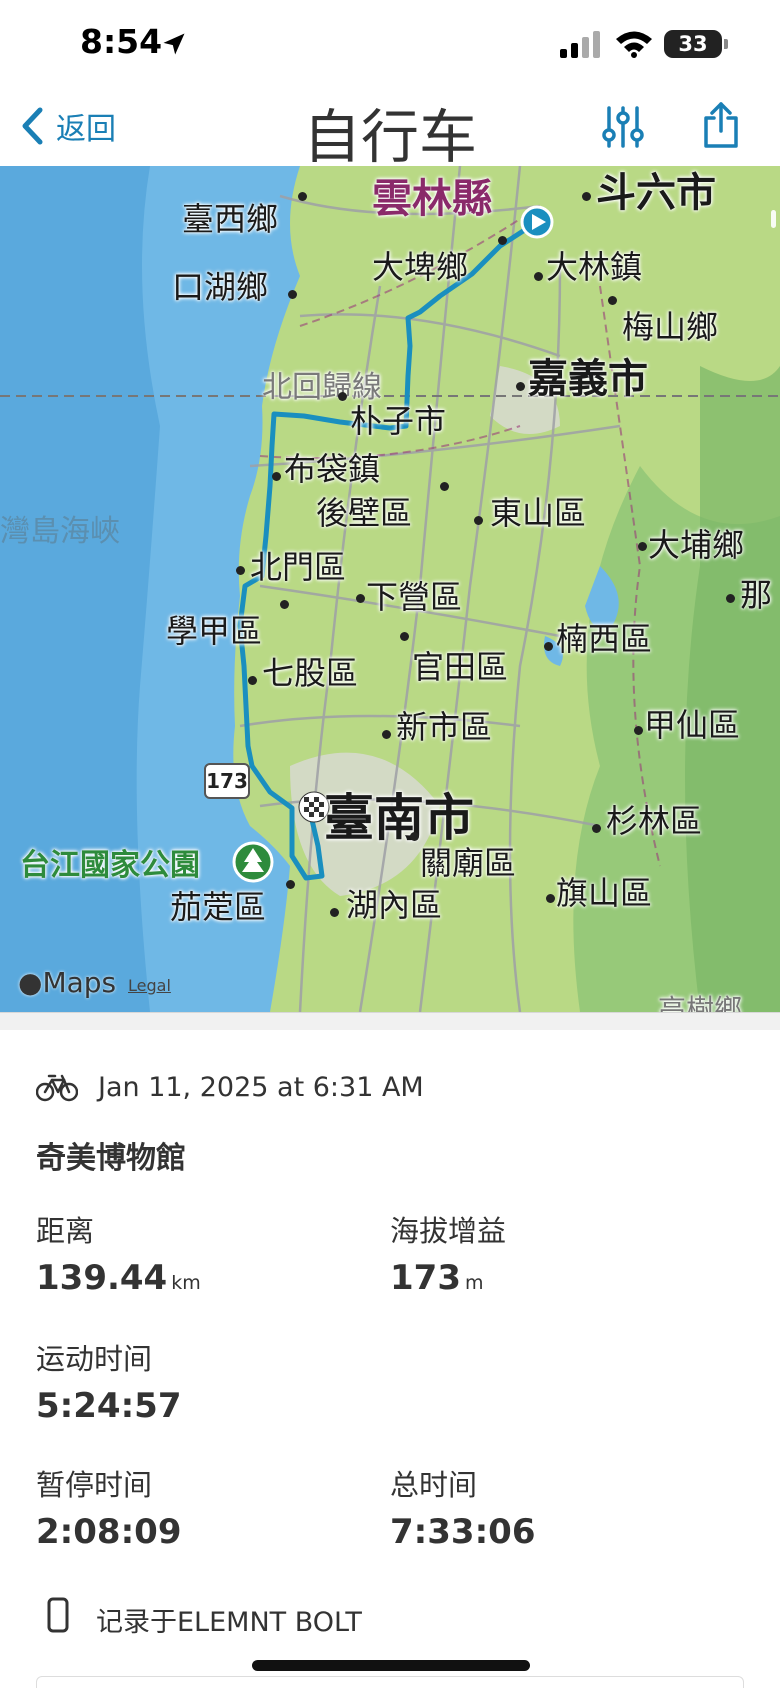  I want to click on total-time-label: 总时间, so click(434, 1485).